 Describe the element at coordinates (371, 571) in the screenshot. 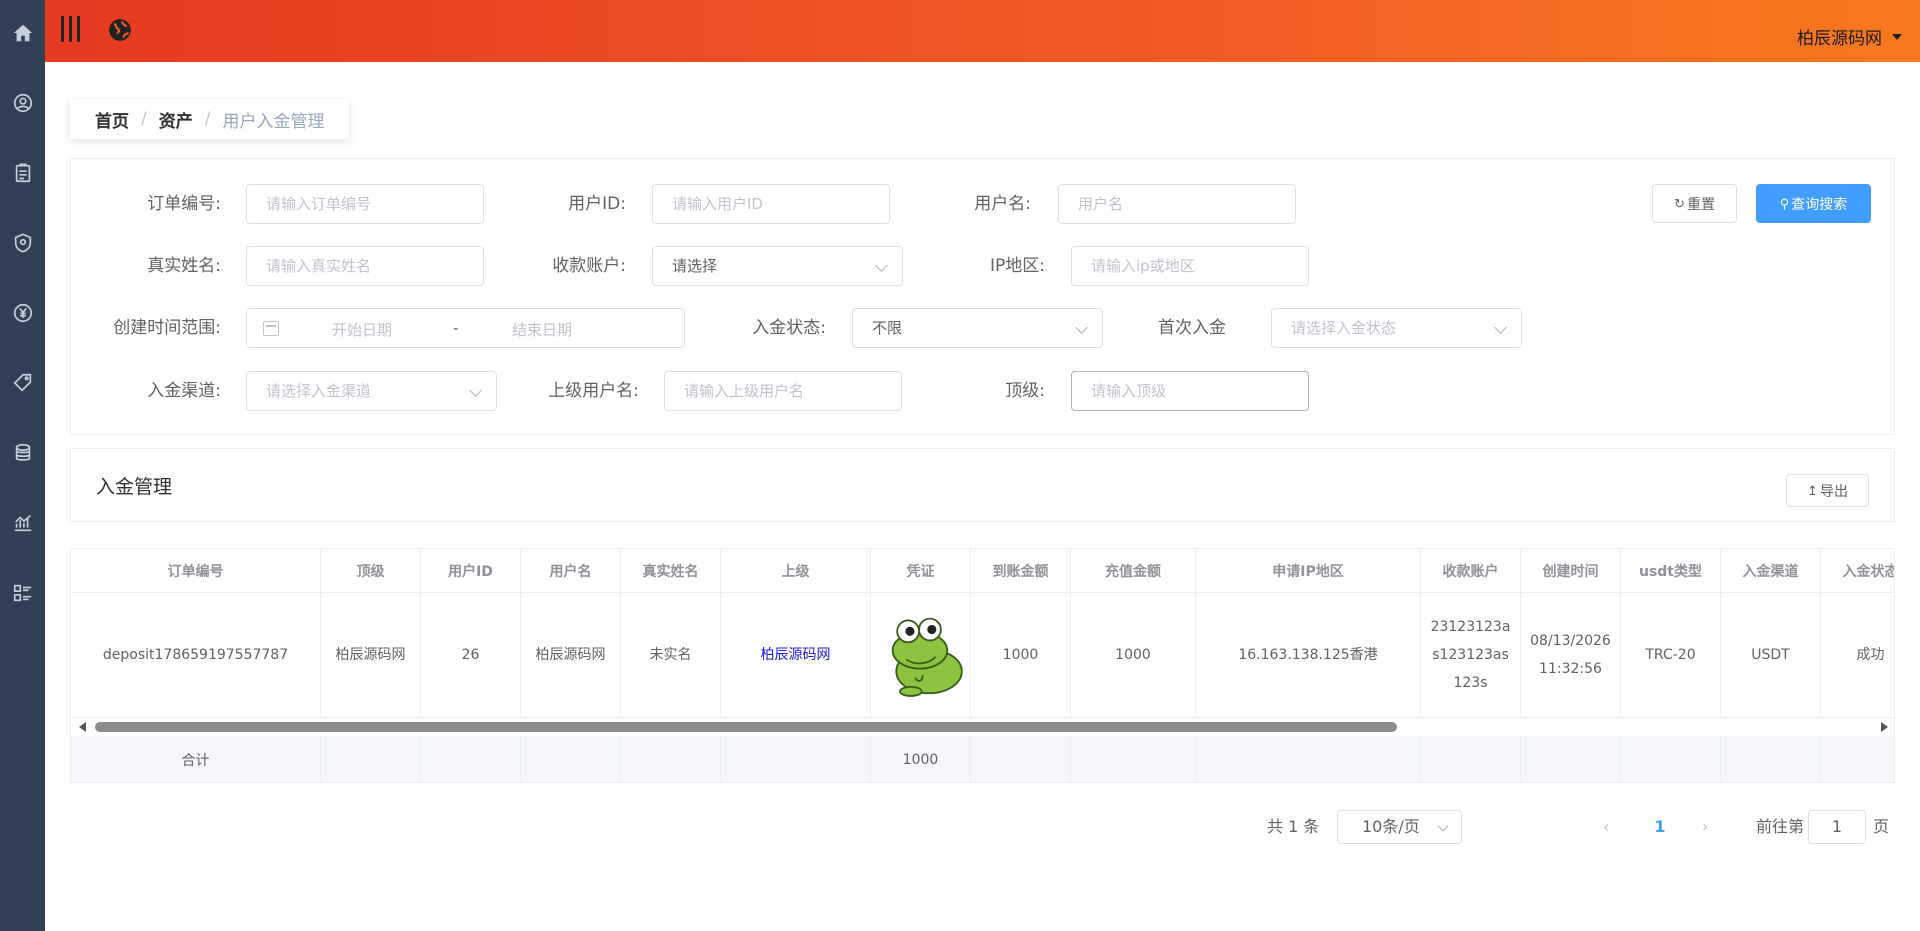

I see `column-header: 顶级` at that location.